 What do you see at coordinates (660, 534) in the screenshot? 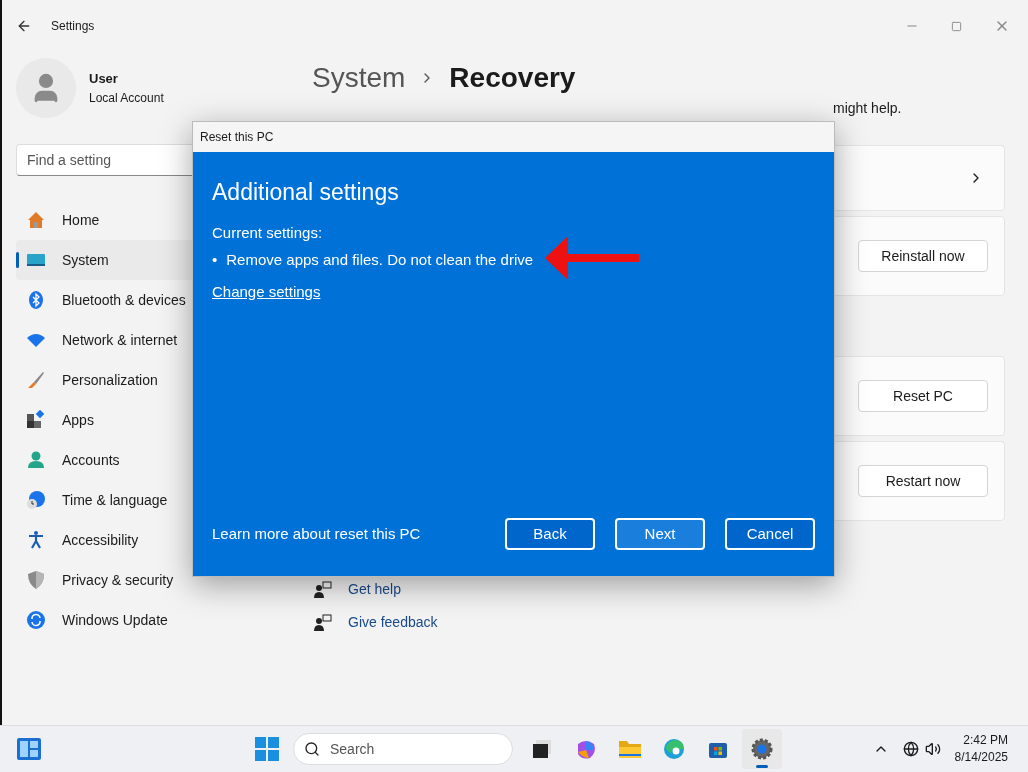
I see `dialog-button: Next` at bounding box center [660, 534].